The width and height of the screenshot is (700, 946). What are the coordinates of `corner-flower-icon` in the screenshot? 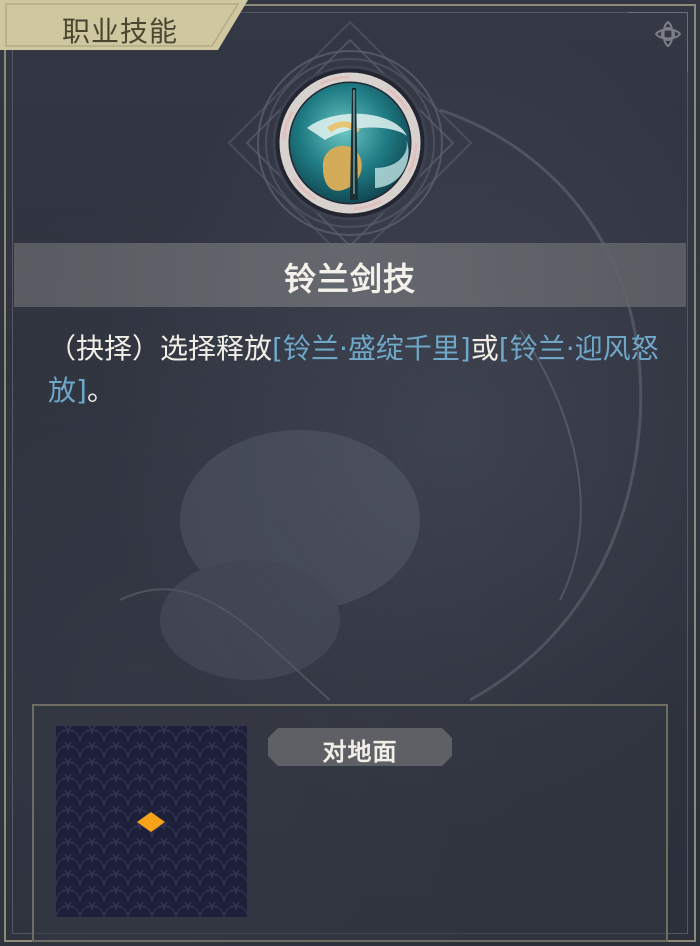 It's located at (658, 42).